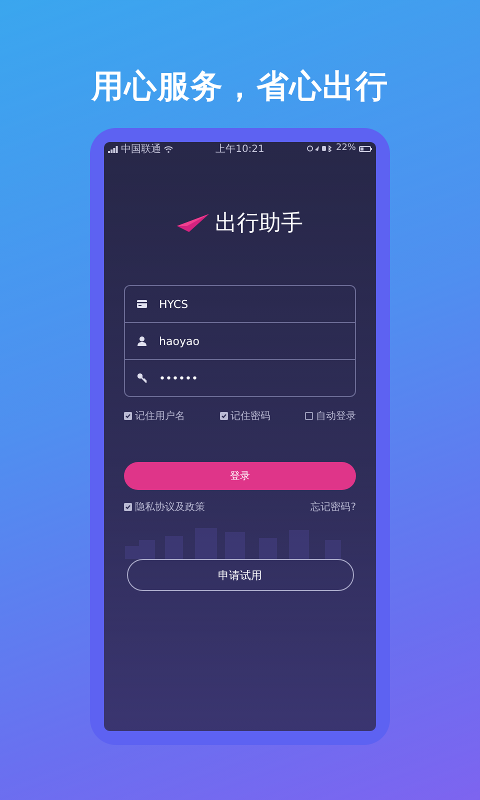 This screenshot has height=800, width=480. I want to click on option-label: 记住用户名, so click(160, 416).